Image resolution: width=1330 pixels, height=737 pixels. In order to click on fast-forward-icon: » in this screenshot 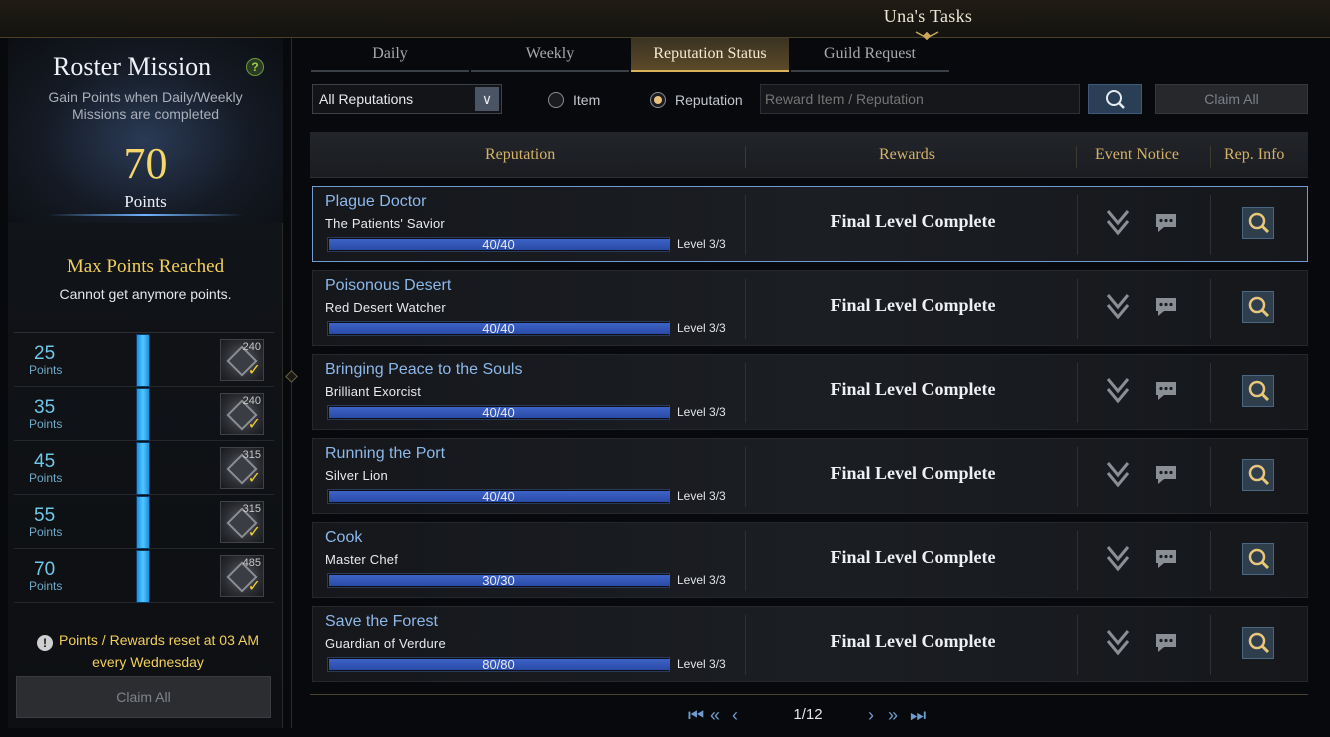, I will do `click(893, 715)`.